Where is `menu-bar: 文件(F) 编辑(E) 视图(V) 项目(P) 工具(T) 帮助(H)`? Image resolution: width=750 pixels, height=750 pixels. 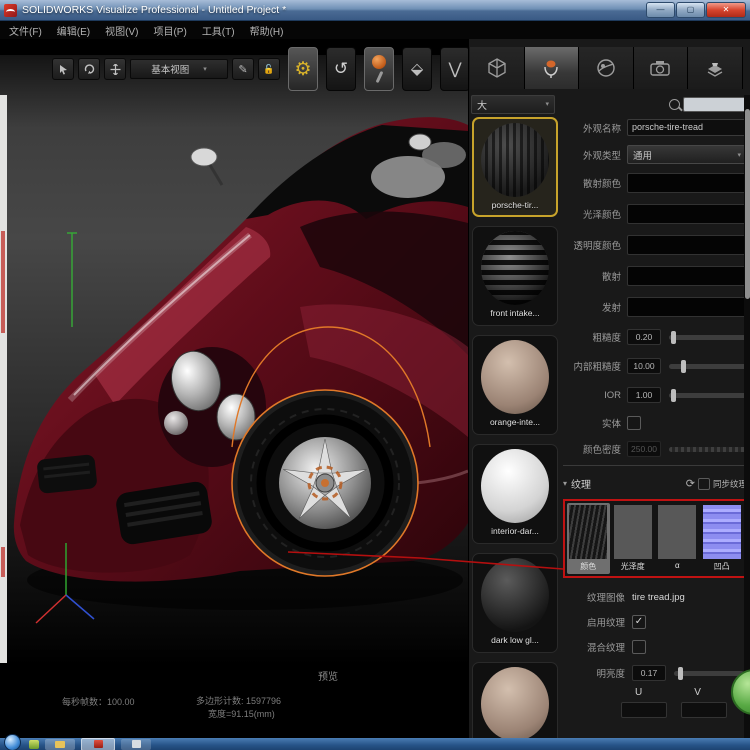
menu-bar: 文件(F) 编辑(E) 视图(V) 项目(P) 工具(T) 帮助(H) is located at coordinates (375, 30).